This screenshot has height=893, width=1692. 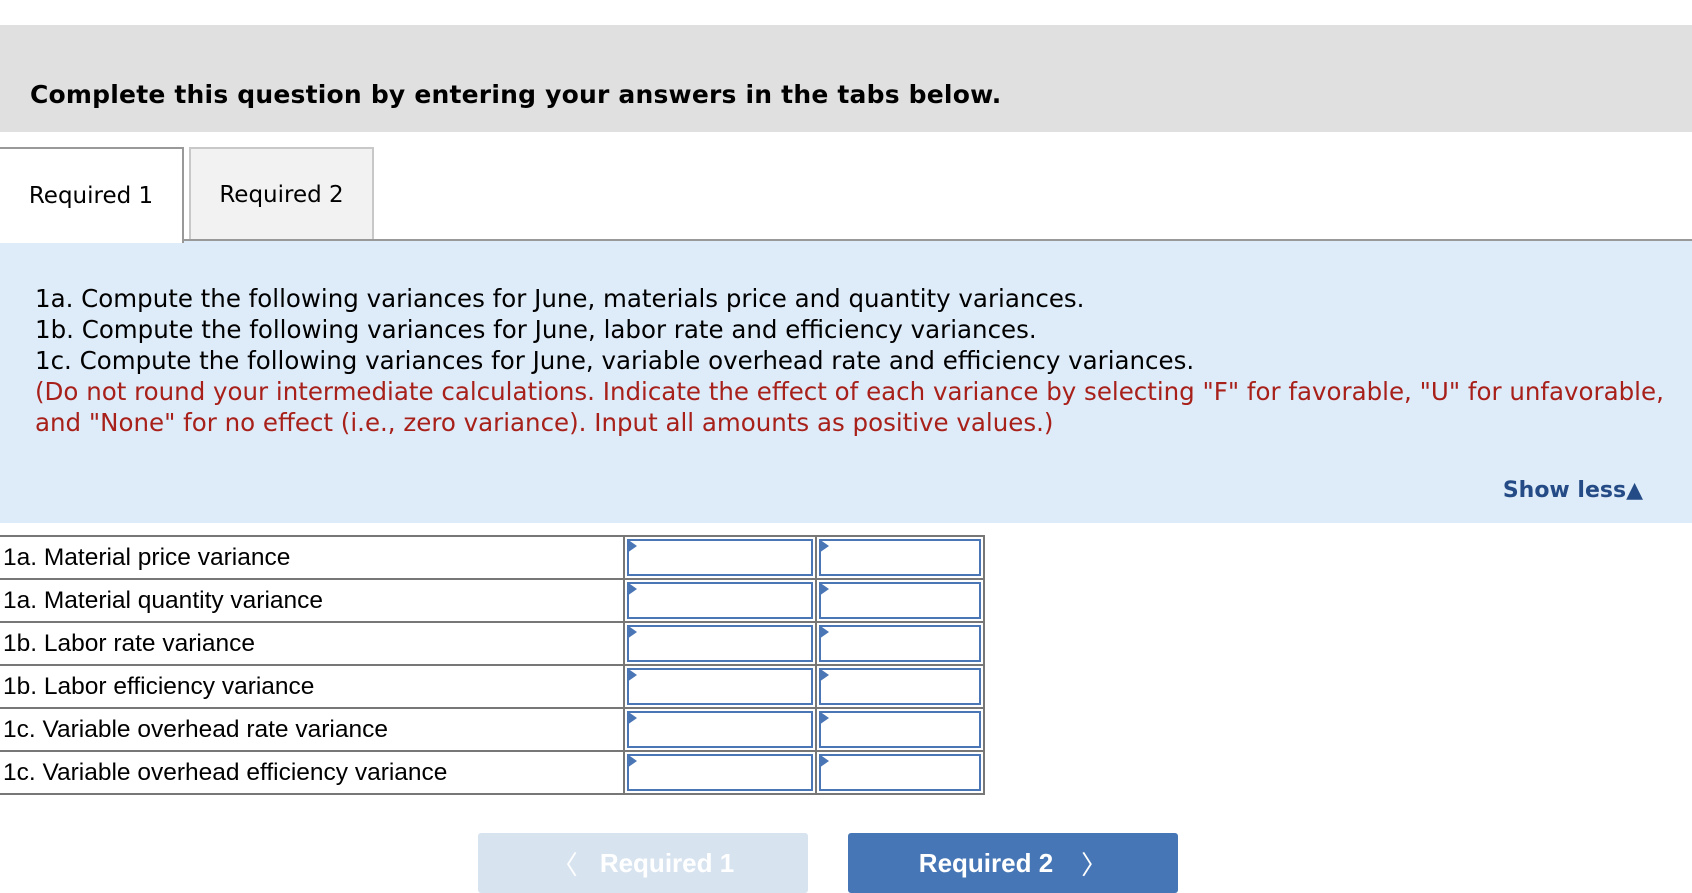 I want to click on row-label: 1b. Labor rate variance, so click(x=312, y=643).